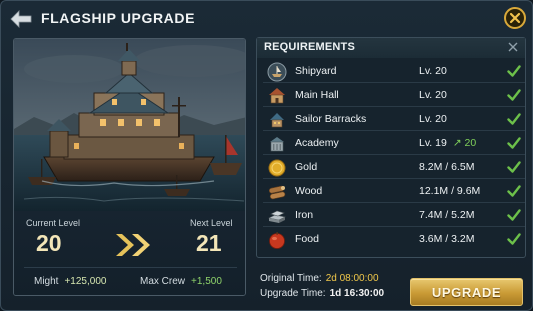 This screenshot has height=311, width=533. I want to click on requirement-row-iron: Iron 7.4M / 5.2M, so click(394, 215).